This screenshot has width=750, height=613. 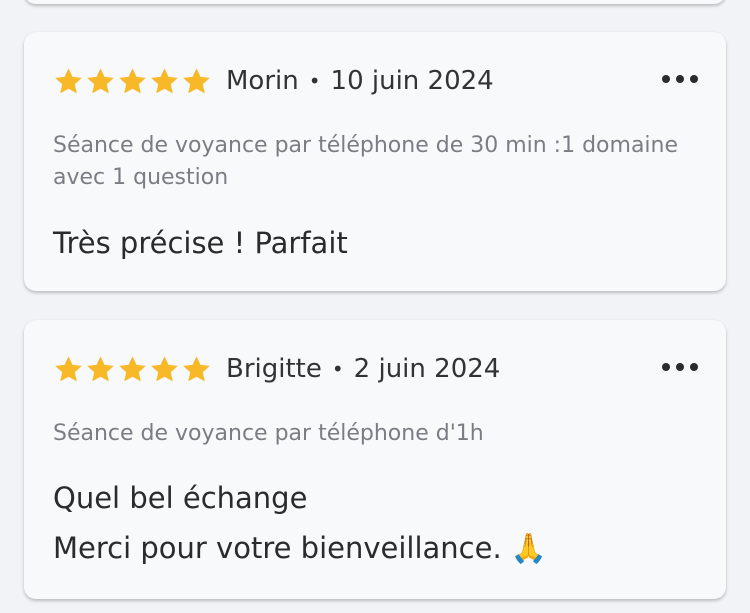 I want to click on review-header: Morin • 10 juin 2024, so click(x=273, y=81).